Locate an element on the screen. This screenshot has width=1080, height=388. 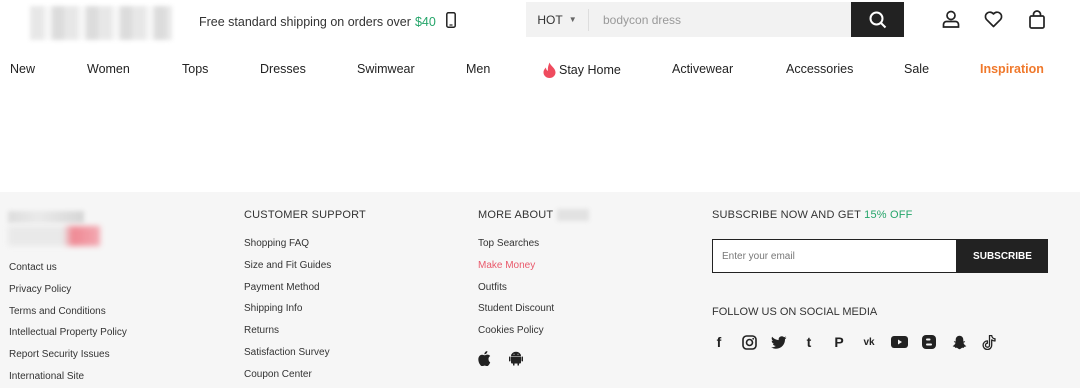
nav-item-label: Swimwear is located at coordinates (386, 69).